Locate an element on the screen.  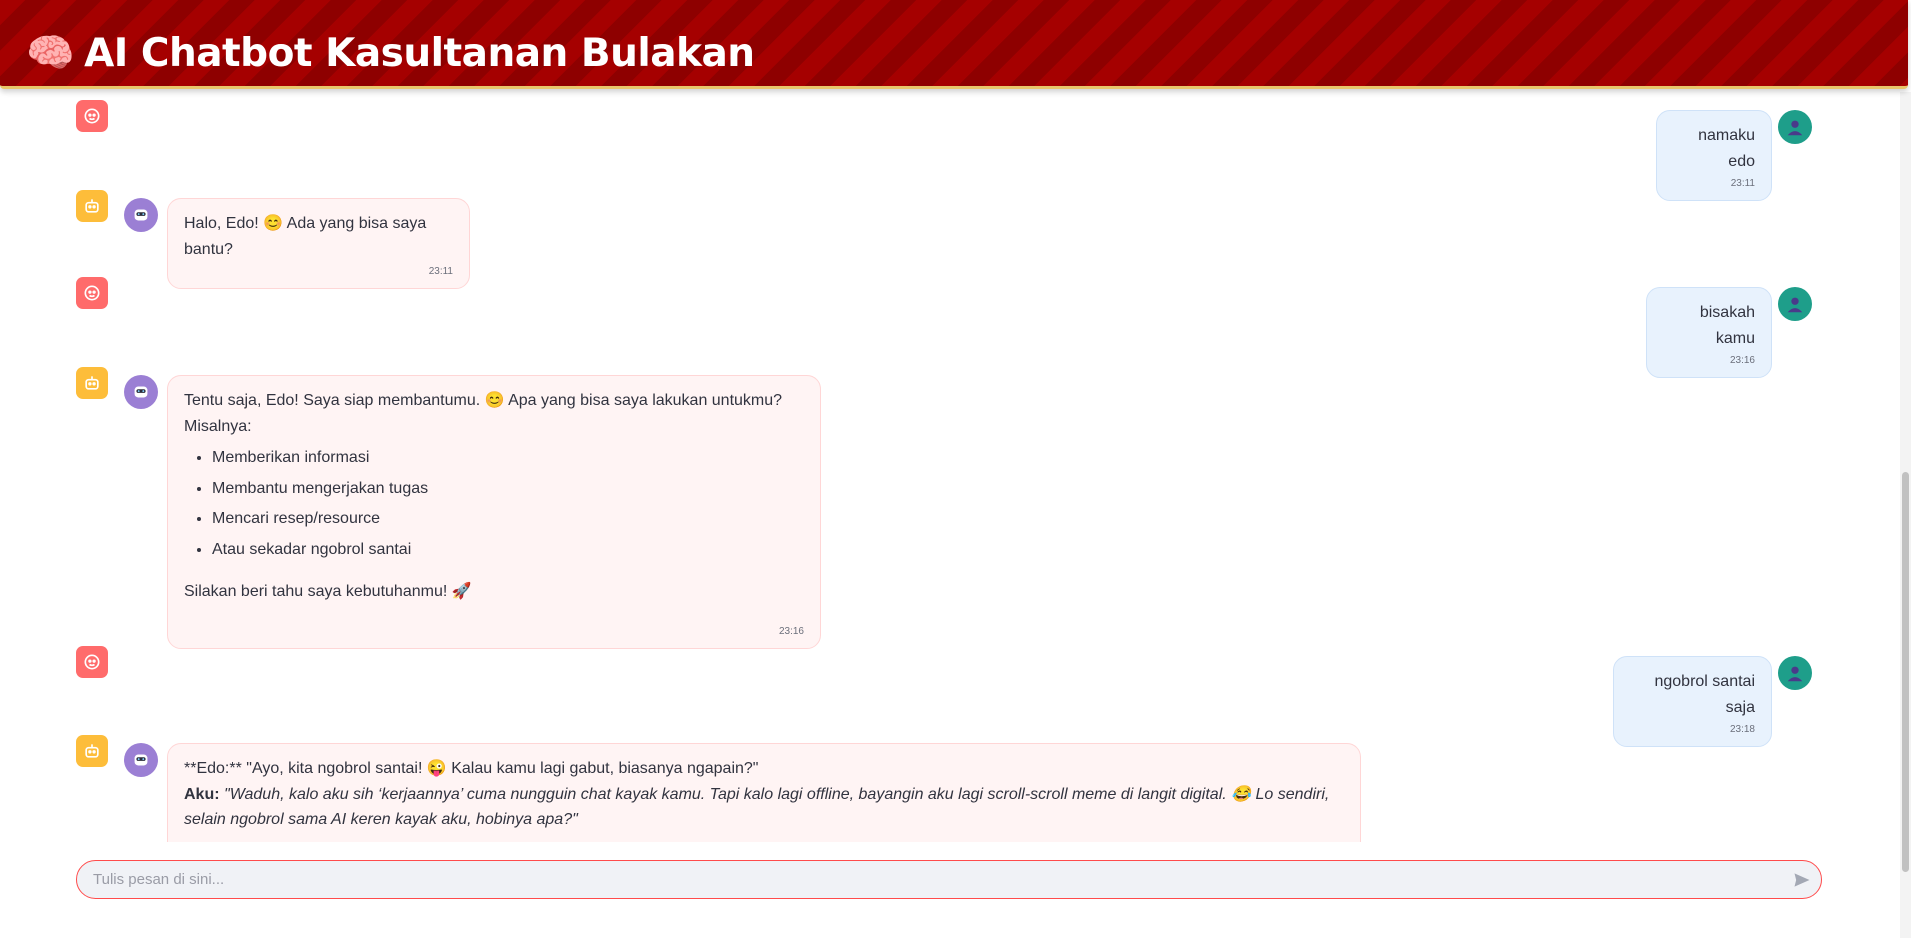
user-message: ngobrol santai saja 23:18 is located at coordinates (1692, 702).